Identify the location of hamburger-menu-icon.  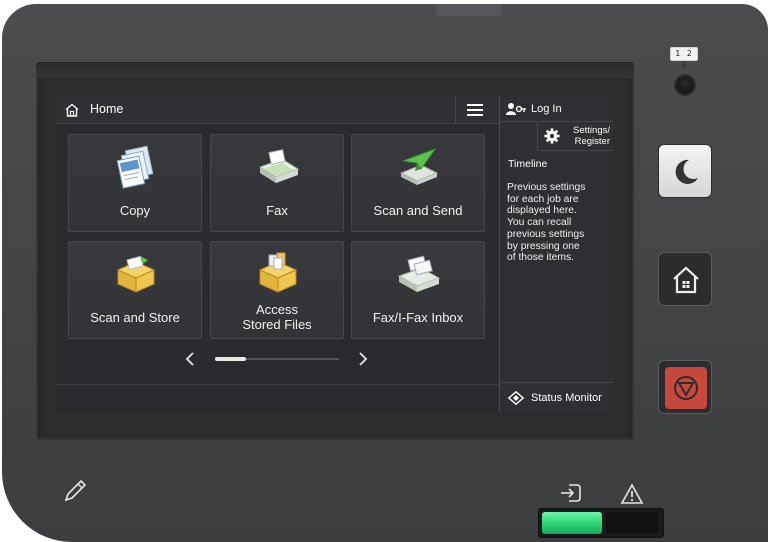
(475, 110).